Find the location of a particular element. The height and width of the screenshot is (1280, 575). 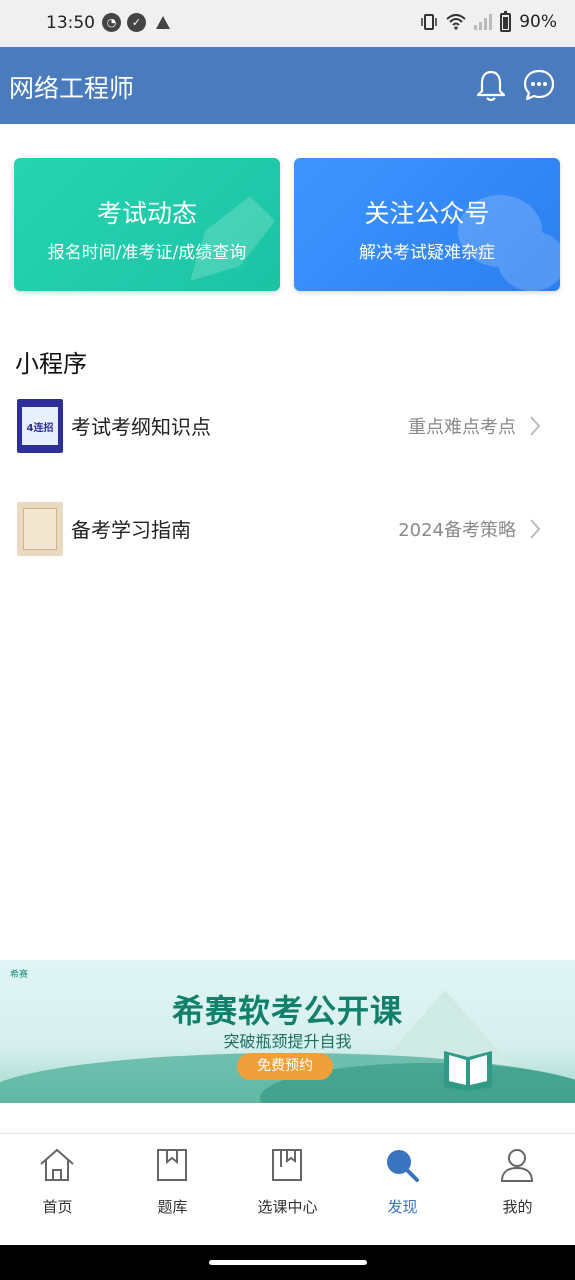

status-bar: 13:50 ◔ ✓ 90% is located at coordinates (287, 23).